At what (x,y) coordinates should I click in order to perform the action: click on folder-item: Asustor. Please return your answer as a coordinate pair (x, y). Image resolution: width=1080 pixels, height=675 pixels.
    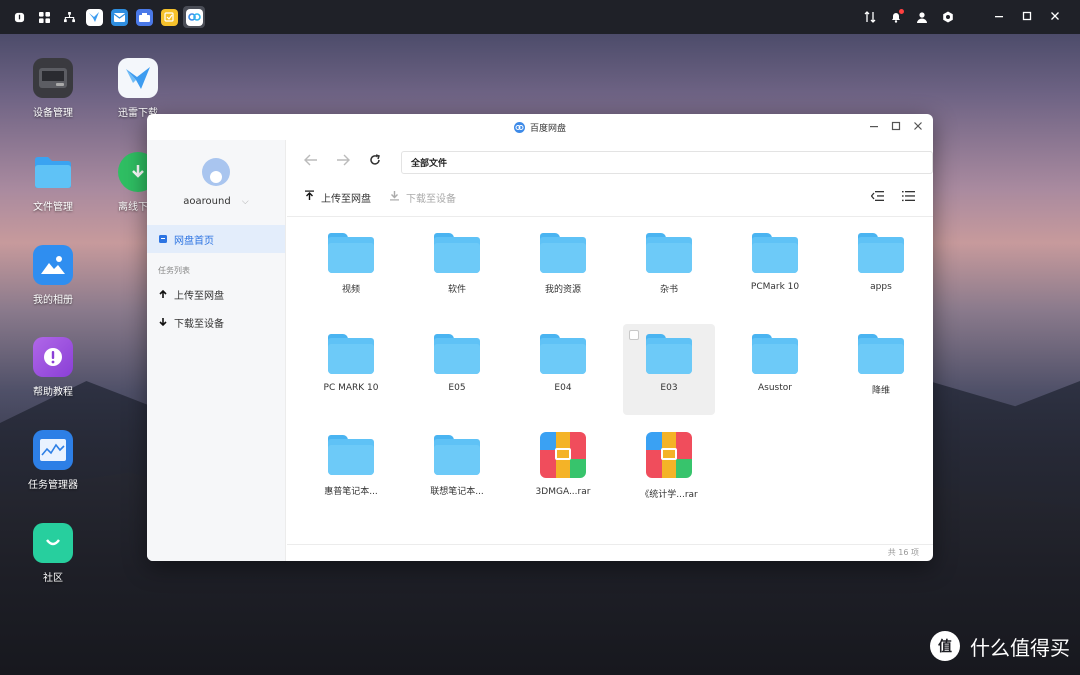
    Looking at the image, I should click on (775, 369).